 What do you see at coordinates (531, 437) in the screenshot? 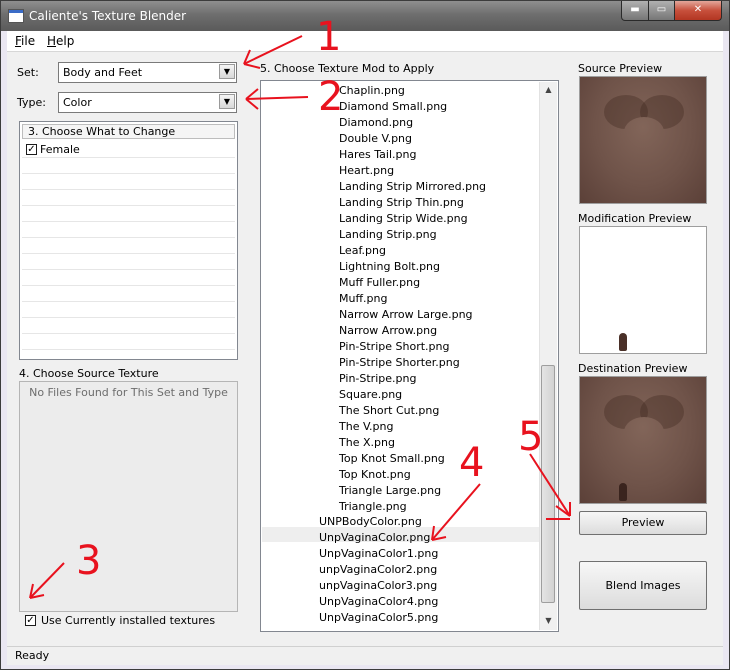
I see `annotation-5: 5` at bounding box center [531, 437].